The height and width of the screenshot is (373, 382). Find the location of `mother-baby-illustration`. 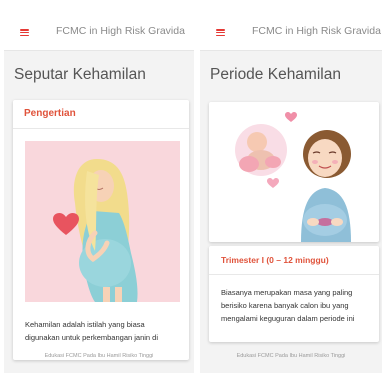

mother-baby-illustration is located at coordinates (293, 177).